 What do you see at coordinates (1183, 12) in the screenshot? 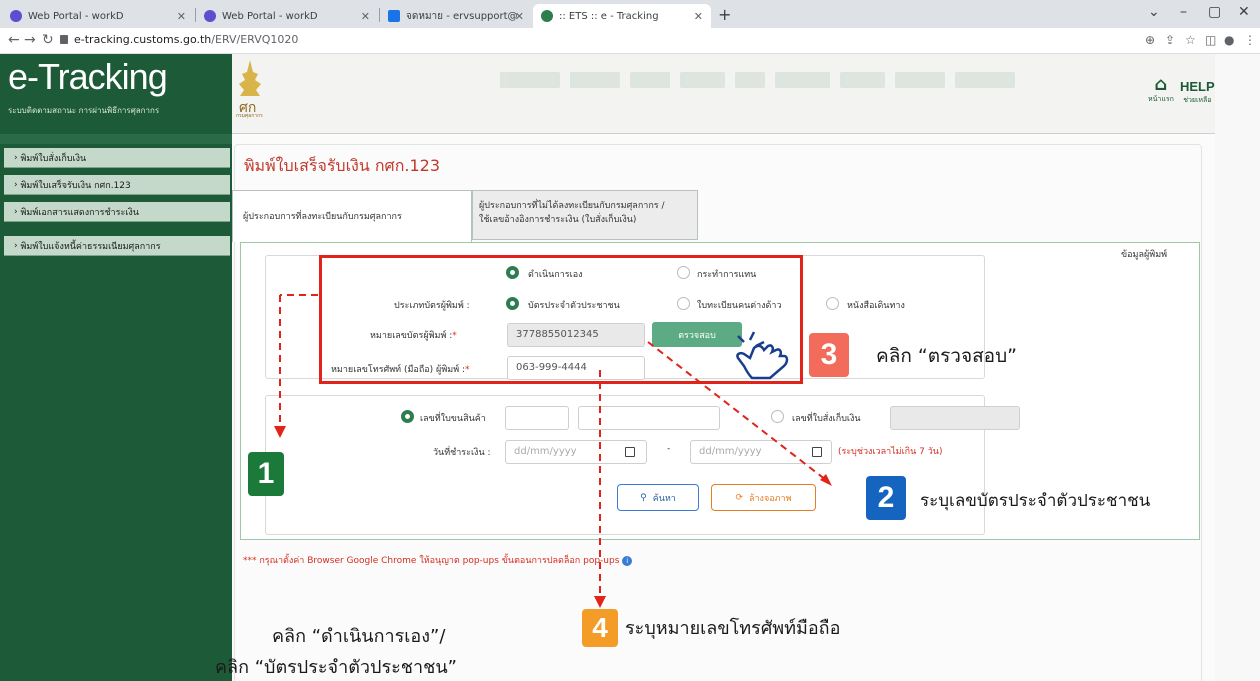
I see `minimize-icon: –` at bounding box center [1183, 12].